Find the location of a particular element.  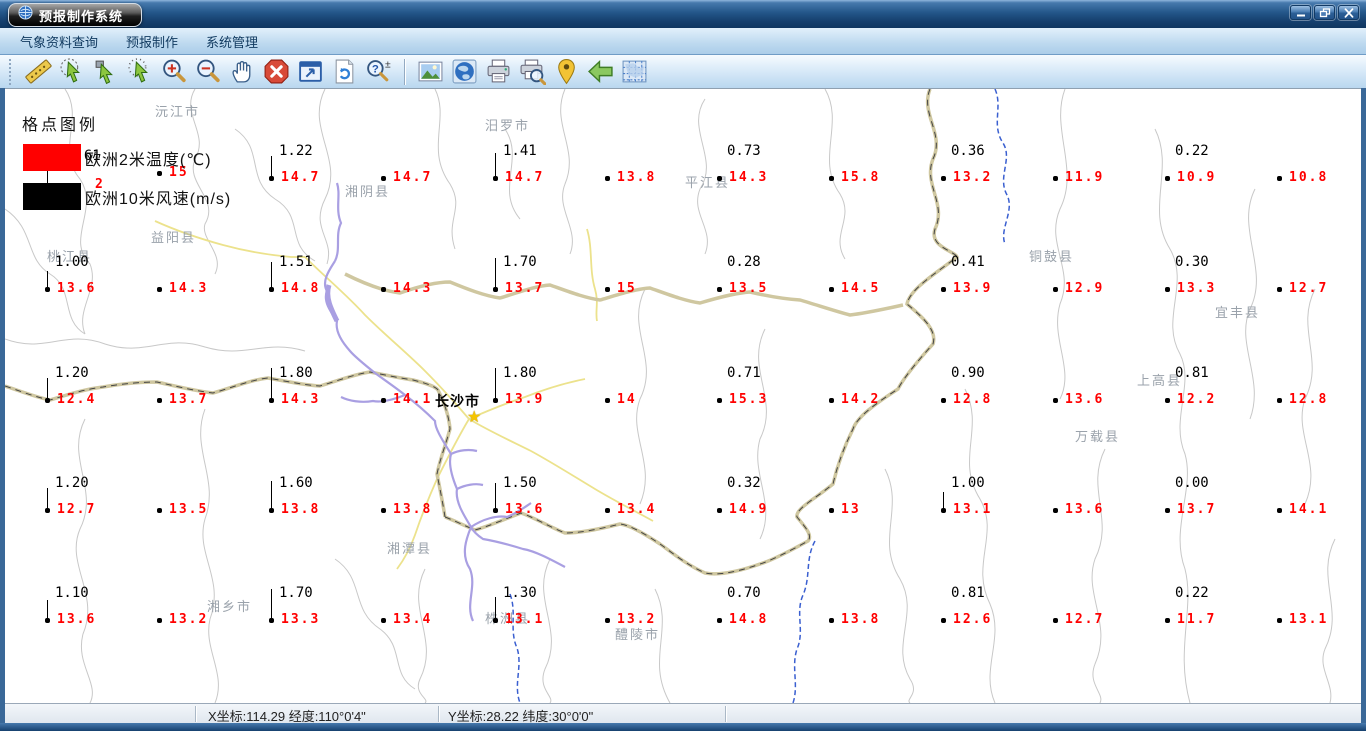

print-button is located at coordinates (499, 72).